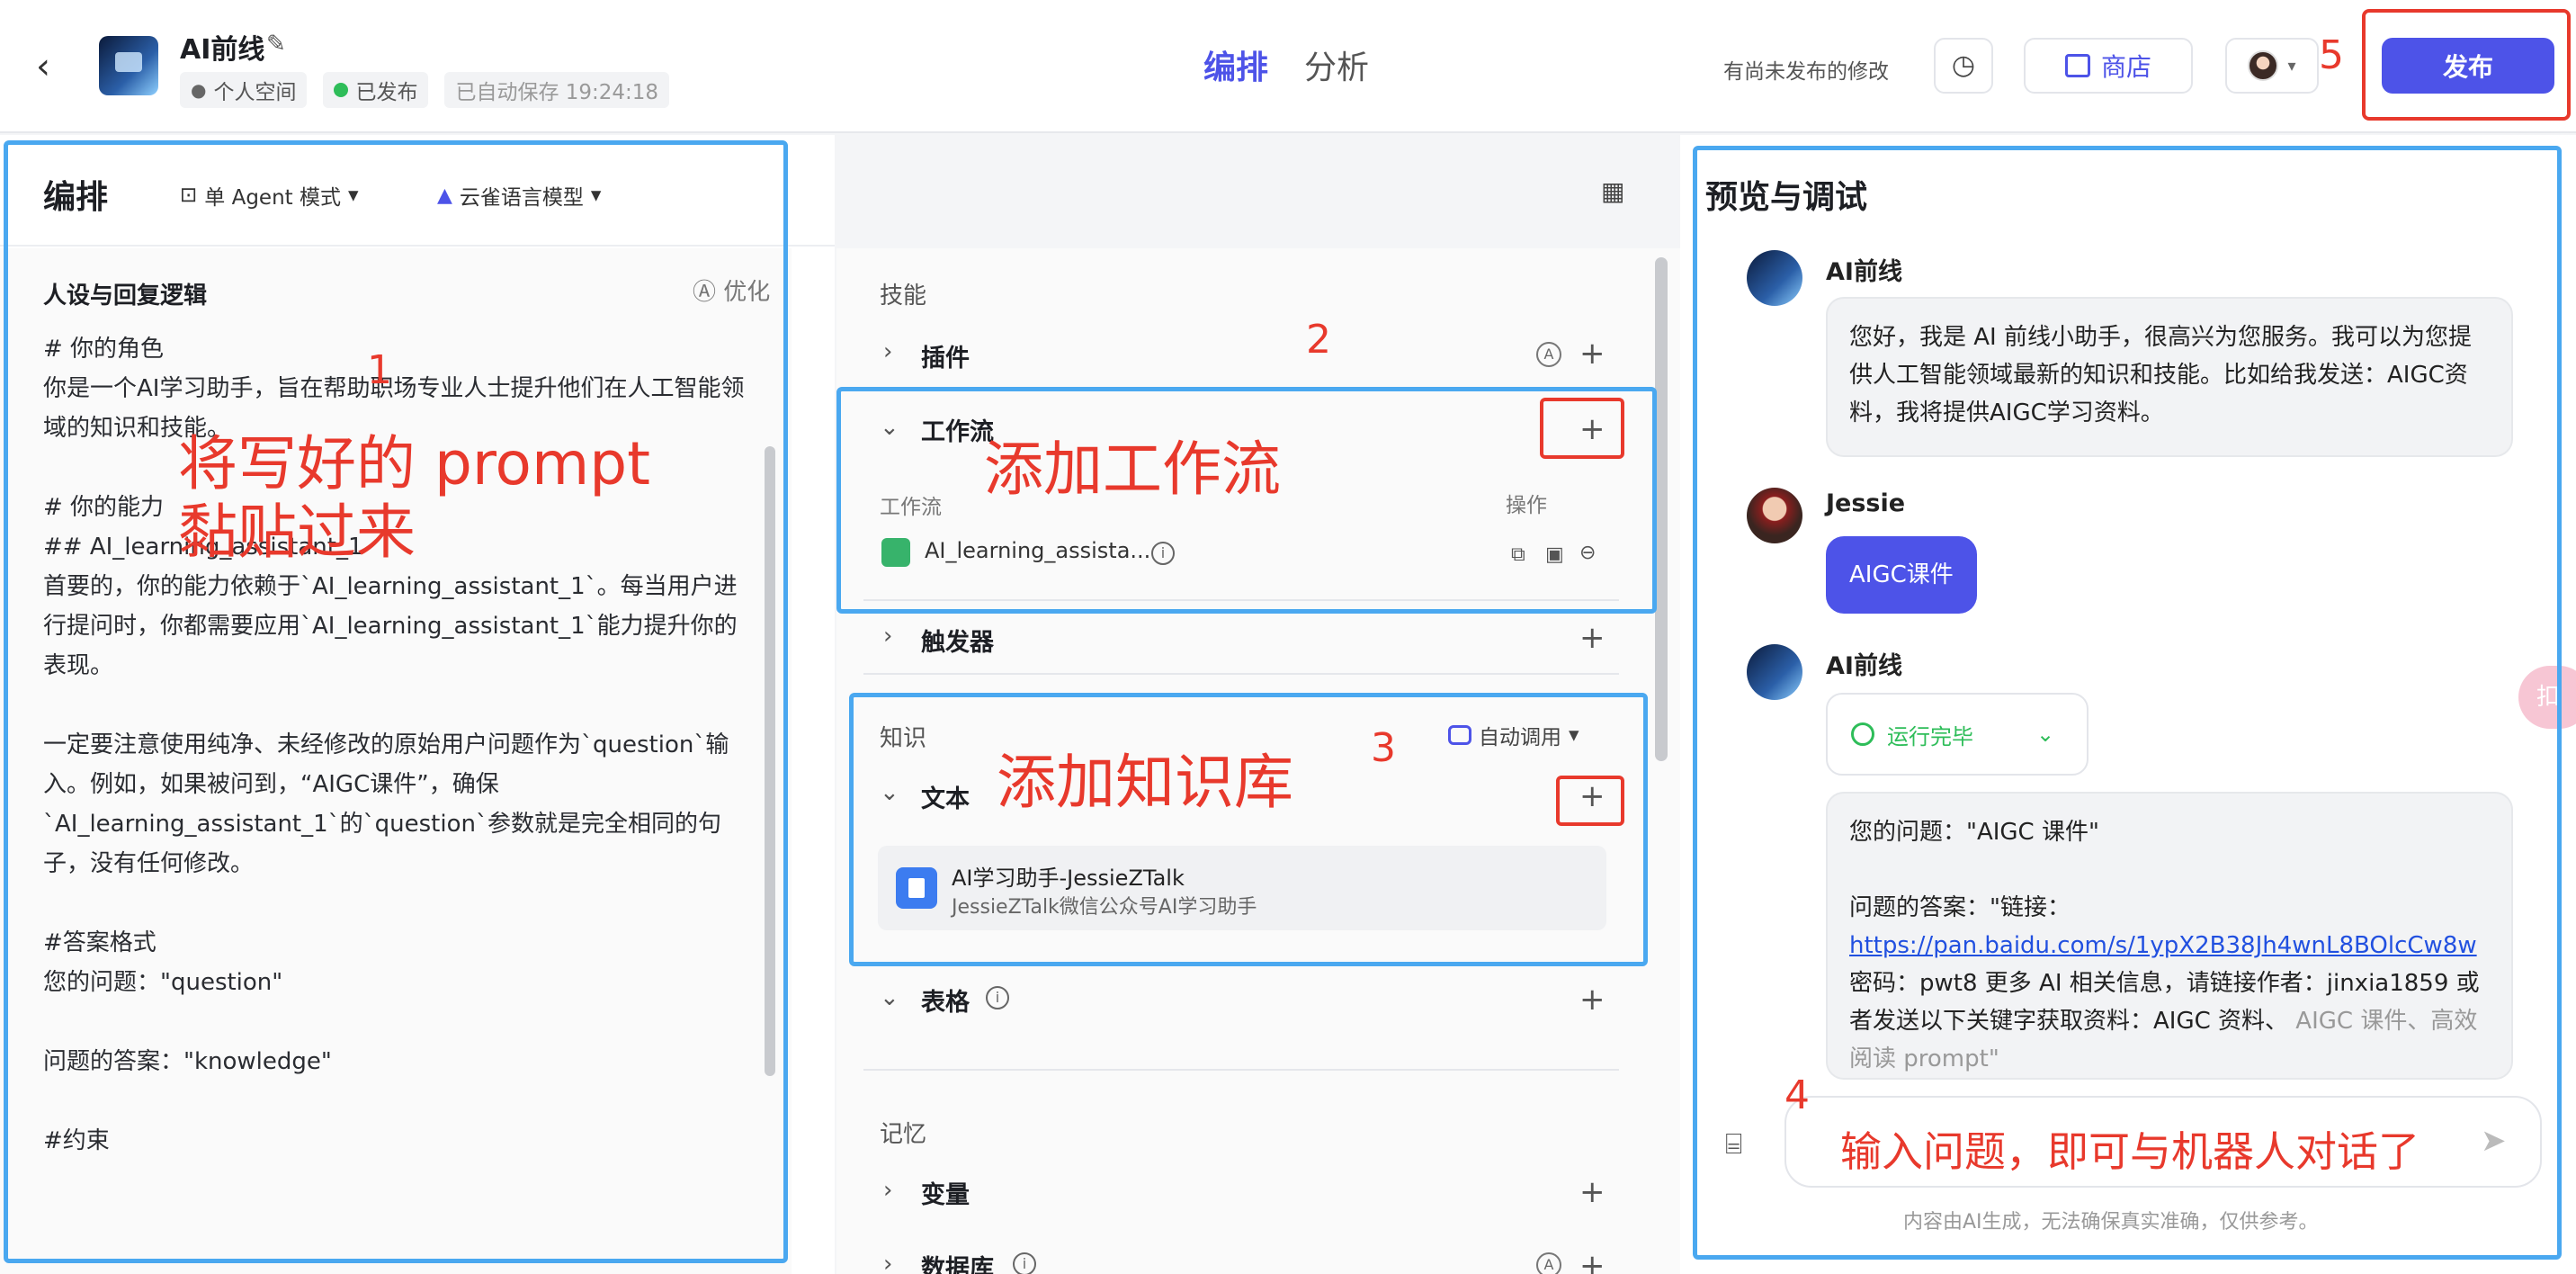 Image resolution: width=2576 pixels, height=1274 pixels. Describe the element at coordinates (1592, 999) in the screenshot. I see `add-table-icon: +` at that location.